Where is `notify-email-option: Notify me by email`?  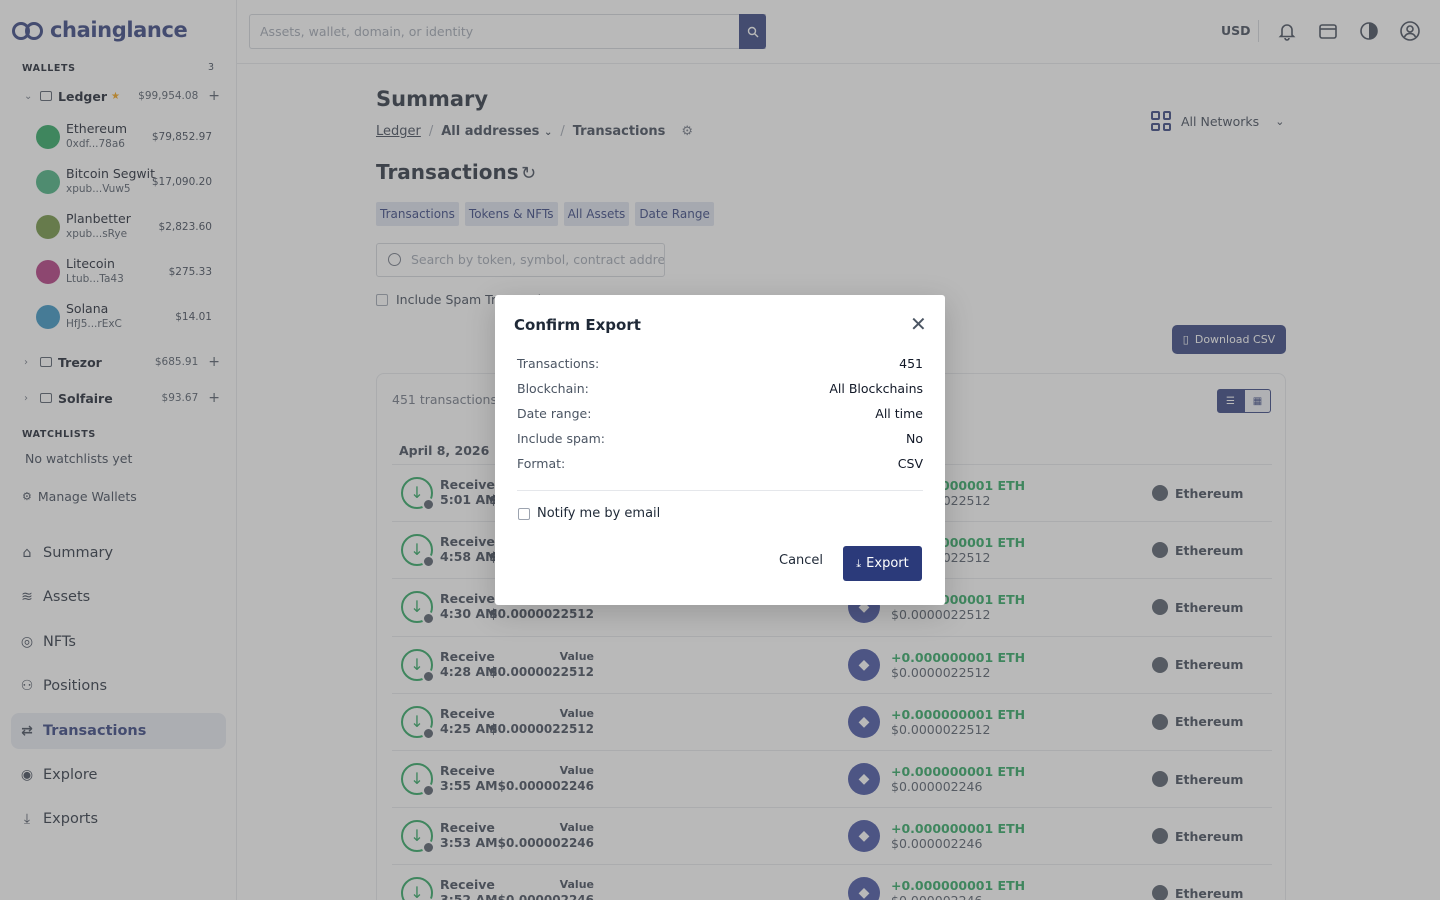
notify-email-option: Notify me by email is located at coordinates (589, 513).